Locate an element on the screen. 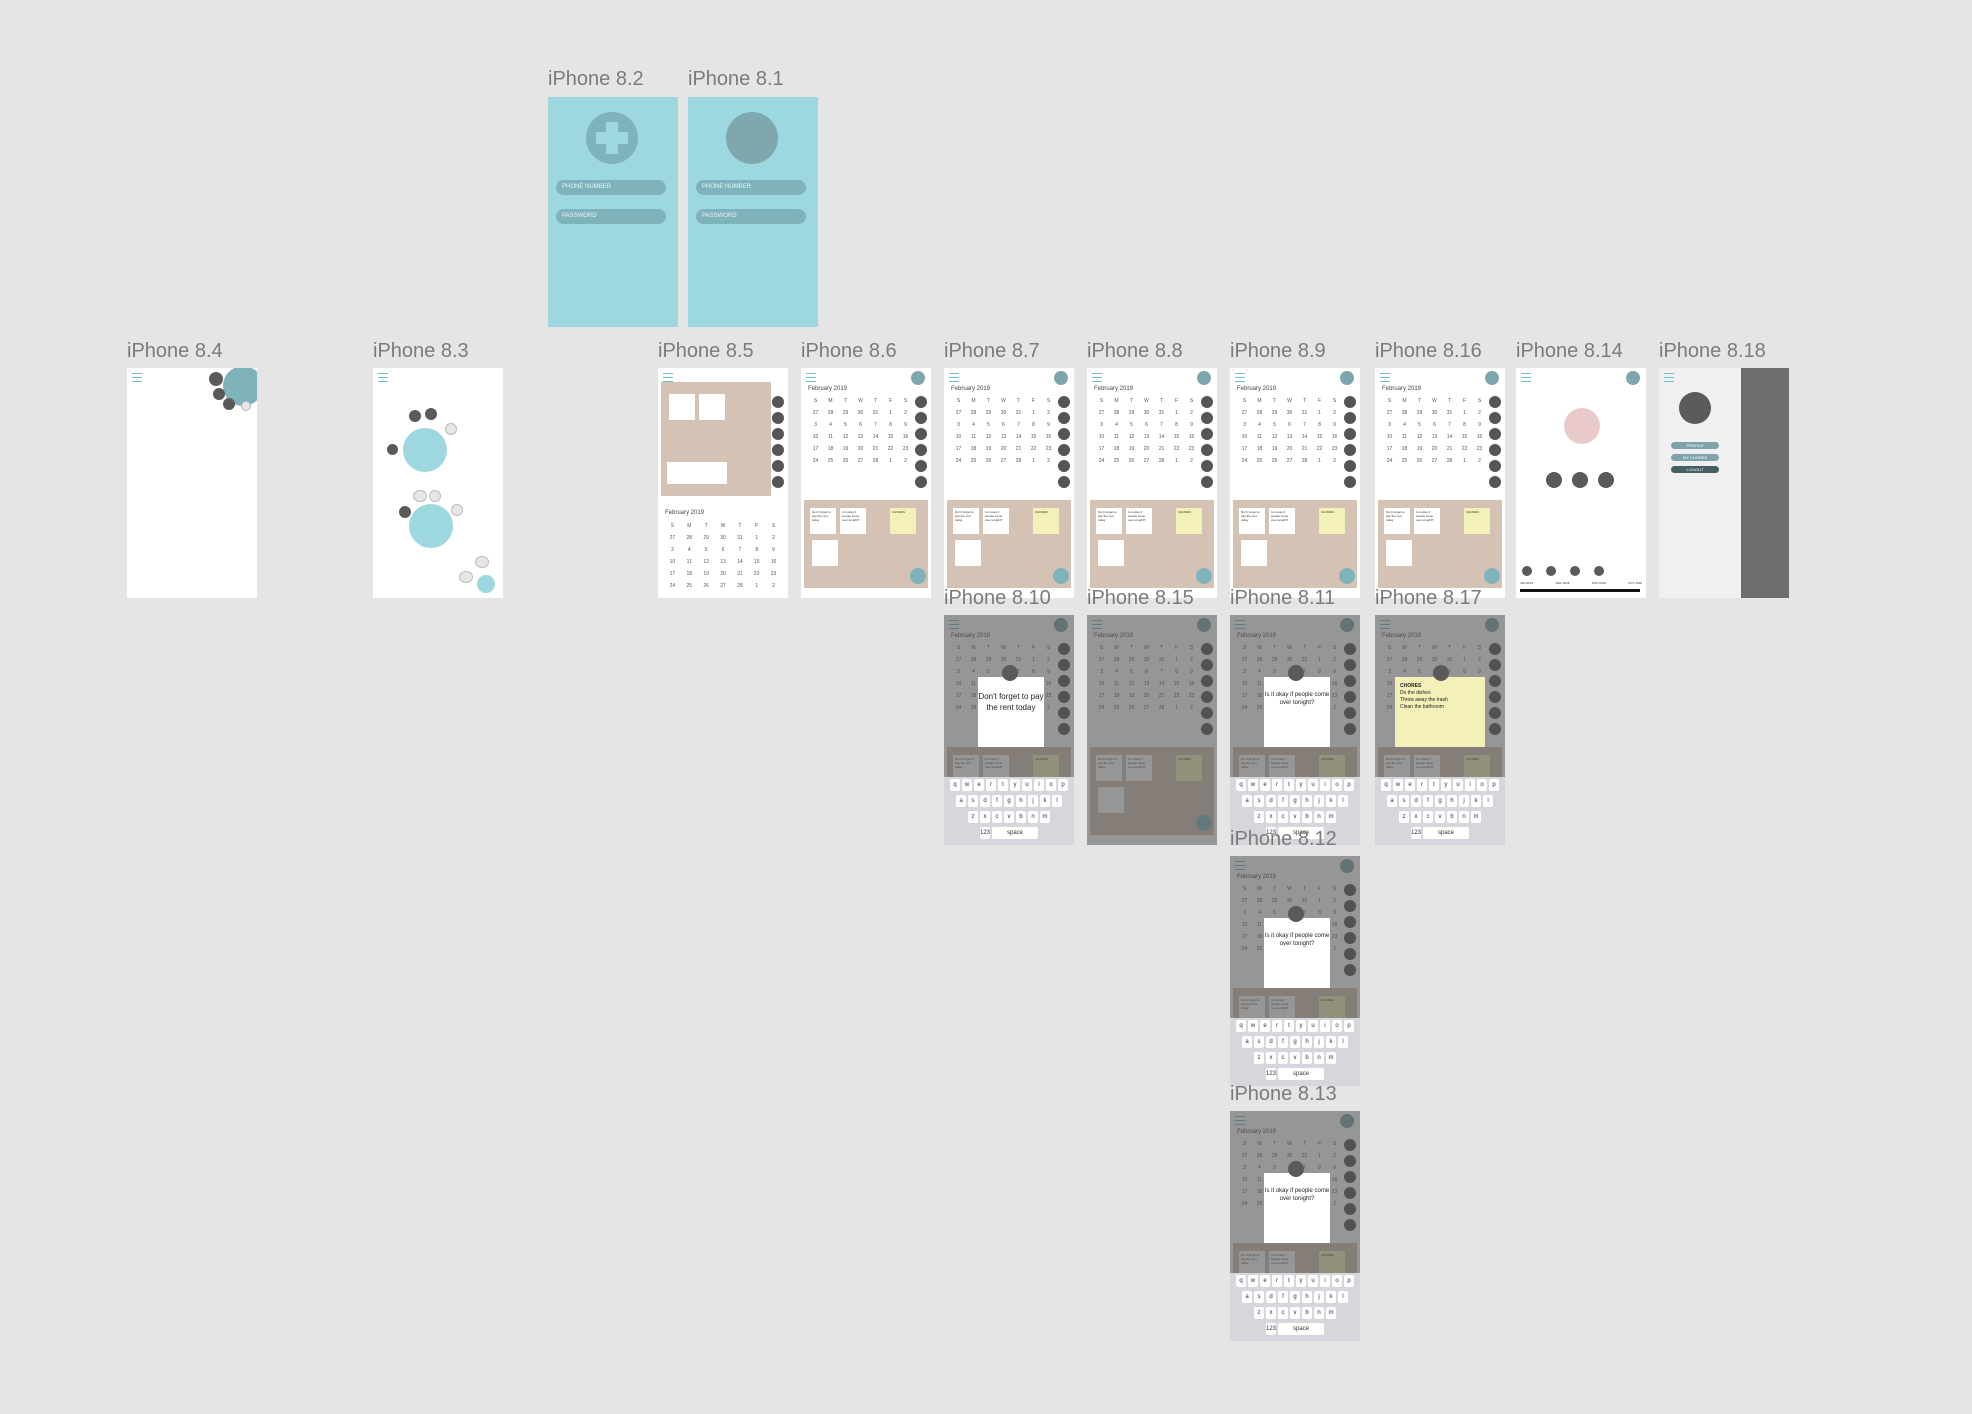 This screenshot has height=1414, width=1972. chore-item: Throw away the trash is located at coordinates (1442, 700).